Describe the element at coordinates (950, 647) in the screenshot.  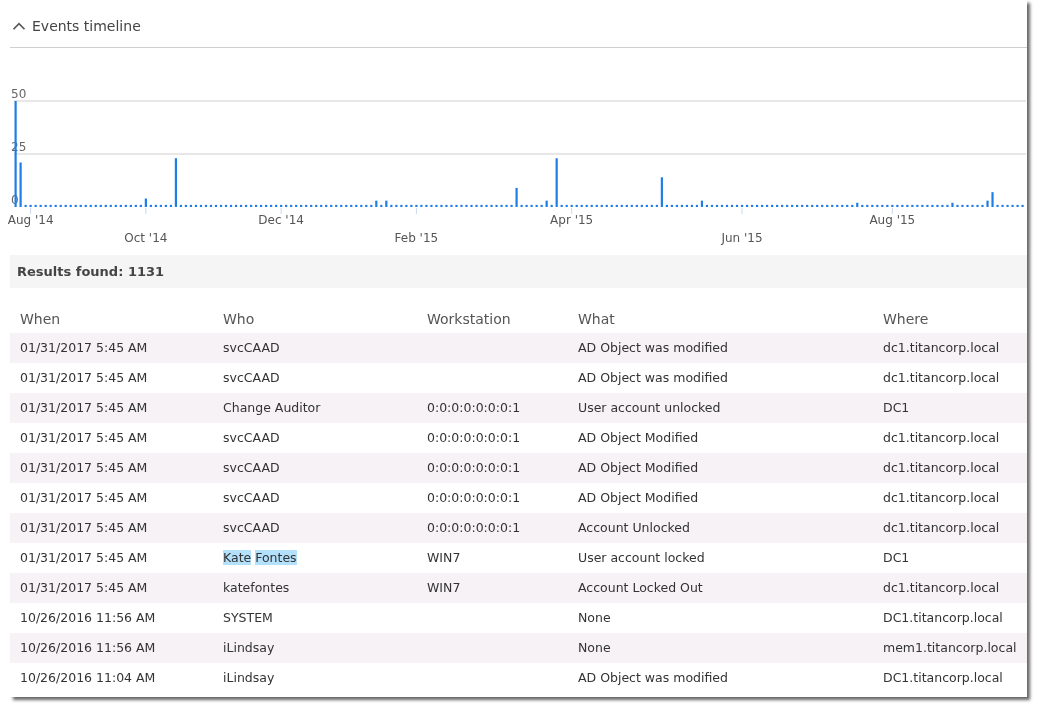
I see `table-cell: mem1.titancorp.local` at that location.